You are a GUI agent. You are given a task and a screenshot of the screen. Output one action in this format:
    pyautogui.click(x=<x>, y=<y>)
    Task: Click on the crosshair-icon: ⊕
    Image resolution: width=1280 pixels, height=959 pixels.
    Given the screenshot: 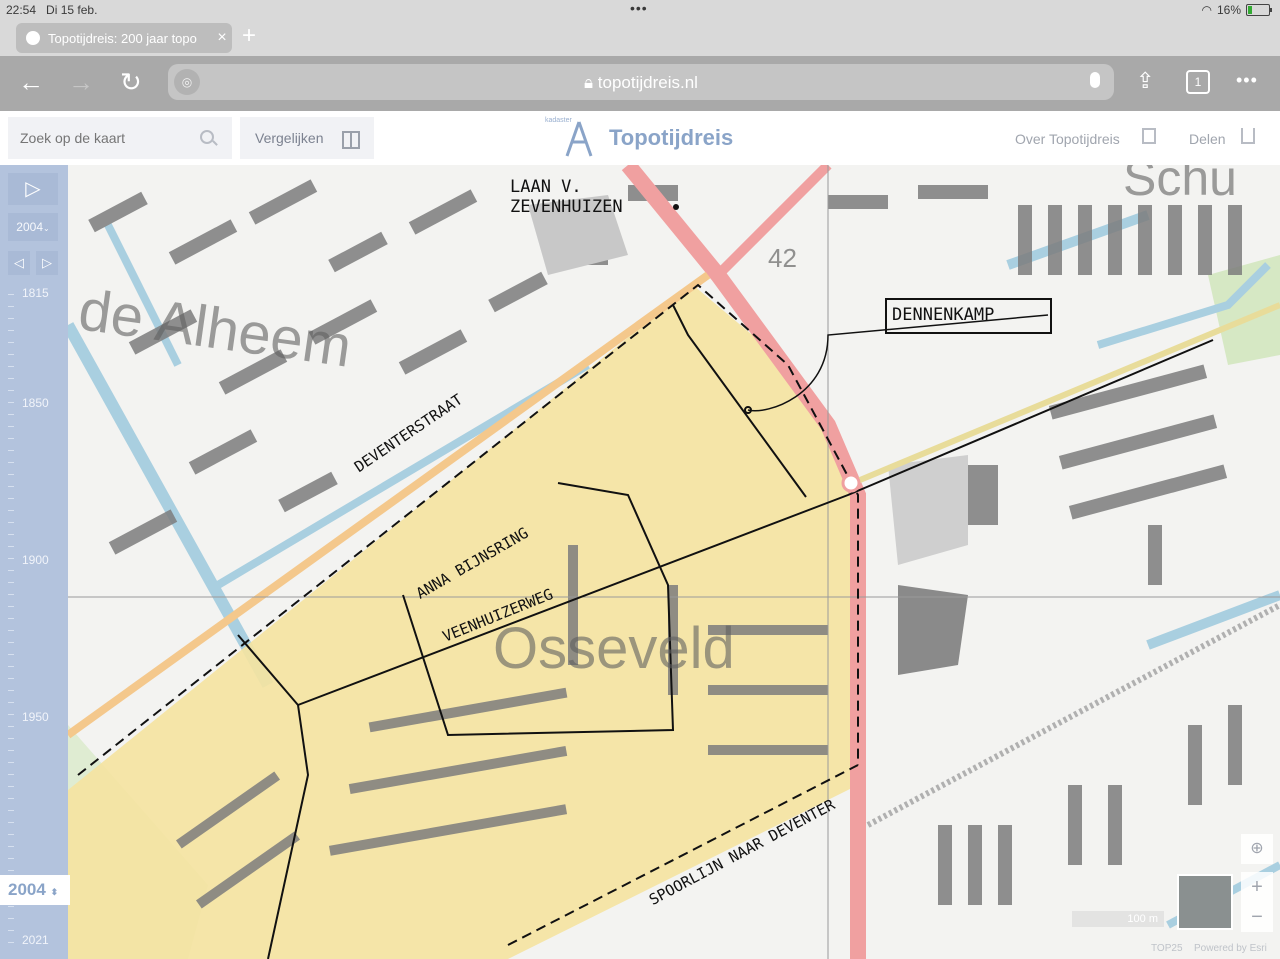 What is the action you would take?
    pyautogui.click(x=1257, y=848)
    